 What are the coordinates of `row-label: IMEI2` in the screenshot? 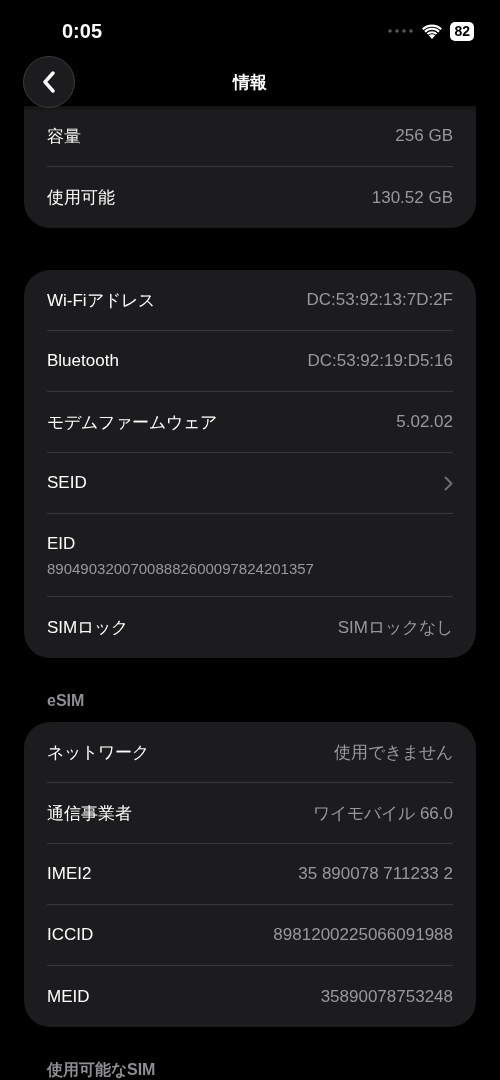 It's located at (69, 874).